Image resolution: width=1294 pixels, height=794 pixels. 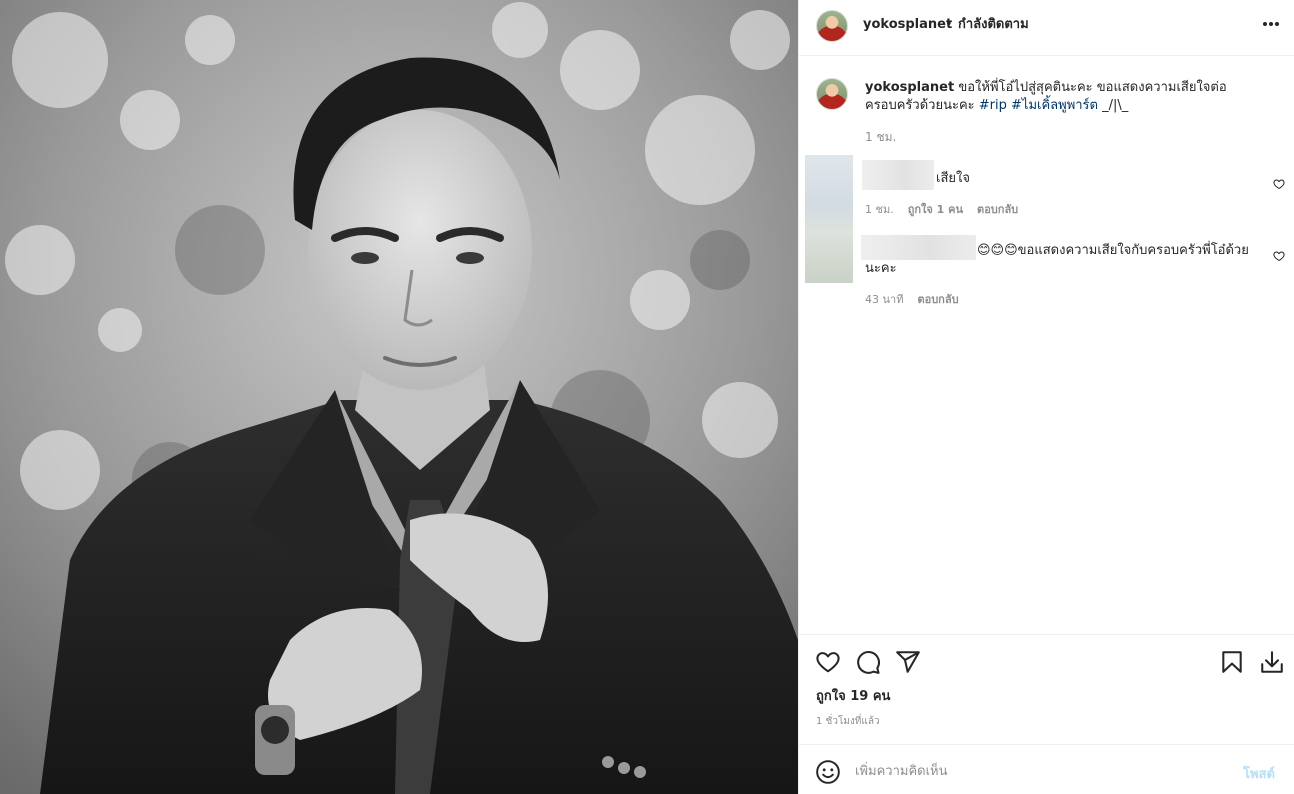 What do you see at coordinates (909, 87) in the screenshot?
I see `caption-username: yokosplanet` at bounding box center [909, 87].